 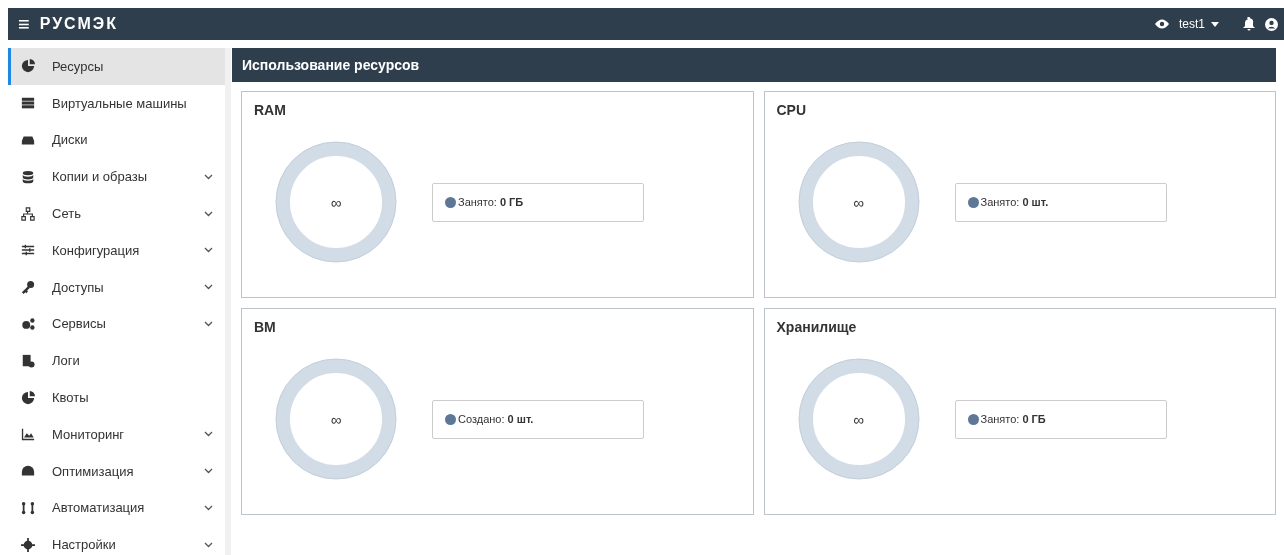 What do you see at coordinates (265, 327) in the screenshot?
I see `card-title: ВМ` at bounding box center [265, 327].